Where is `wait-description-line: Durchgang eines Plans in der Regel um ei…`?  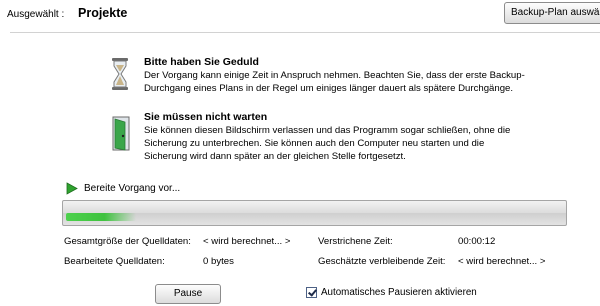 wait-description-line: Durchgang eines Plans in der Regel um ei… is located at coordinates (329, 88).